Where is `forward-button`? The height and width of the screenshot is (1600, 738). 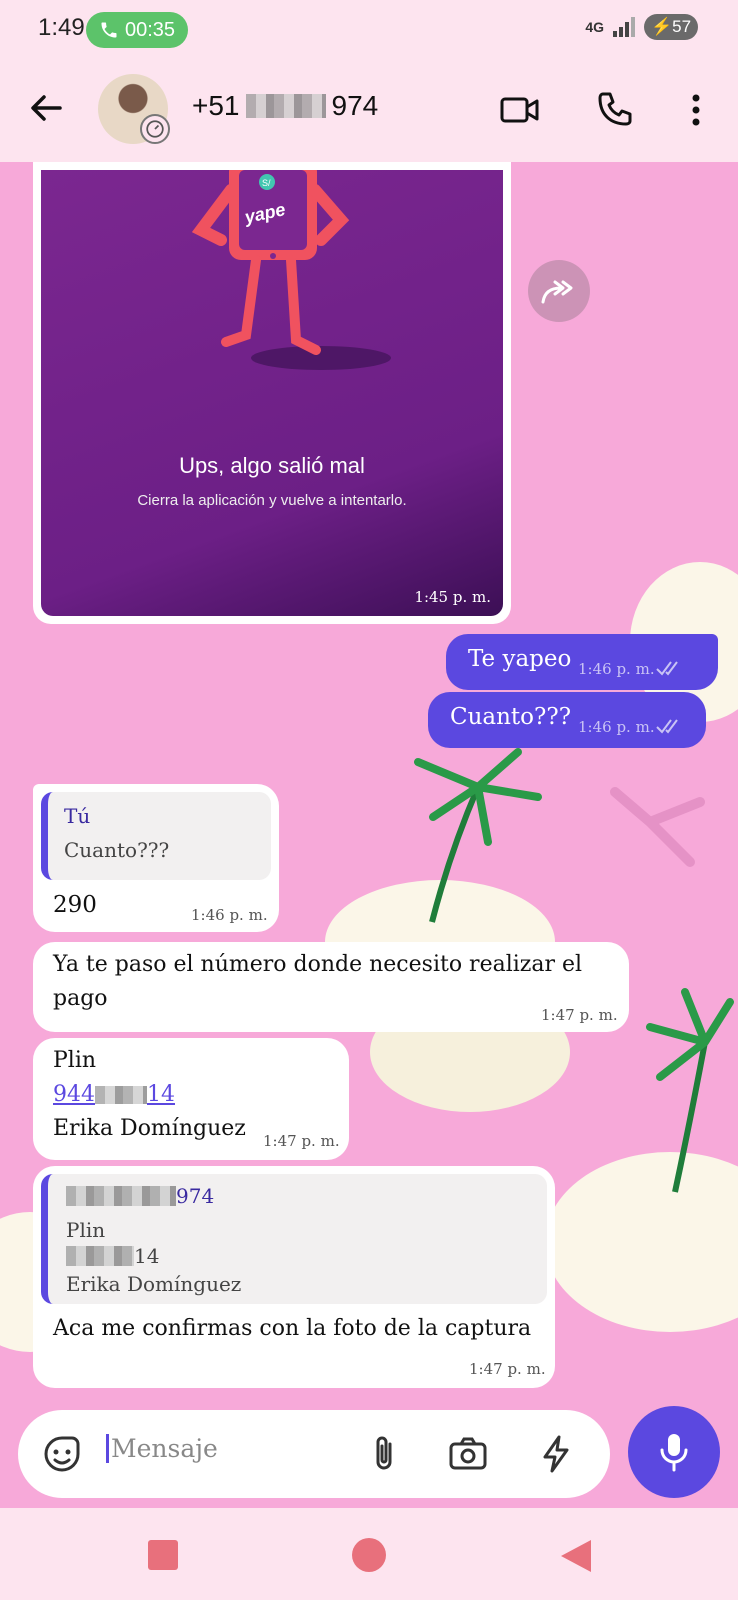 forward-button is located at coordinates (559, 291).